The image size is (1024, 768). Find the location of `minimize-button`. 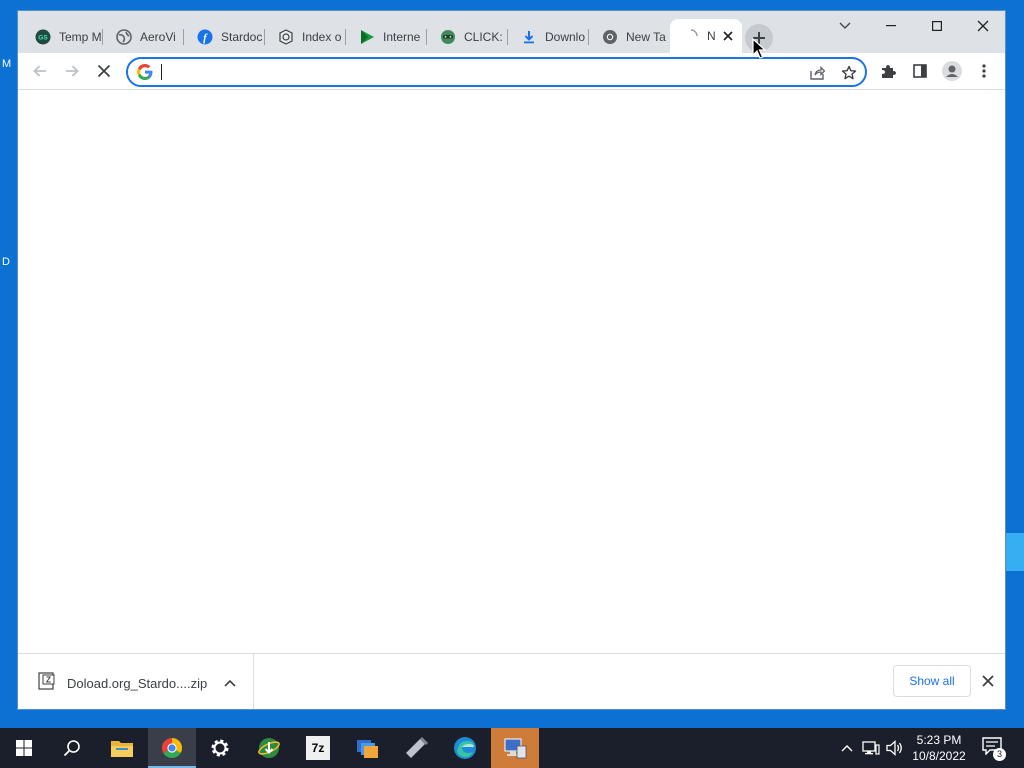

minimize-button is located at coordinates (891, 26).